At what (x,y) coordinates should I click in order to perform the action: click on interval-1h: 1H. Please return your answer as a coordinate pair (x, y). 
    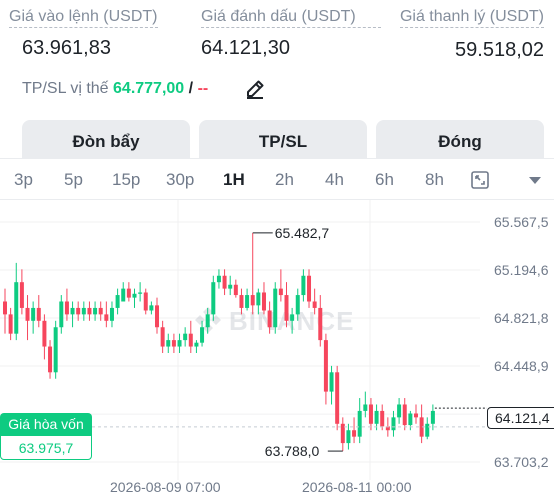
    Looking at the image, I should click on (234, 180).